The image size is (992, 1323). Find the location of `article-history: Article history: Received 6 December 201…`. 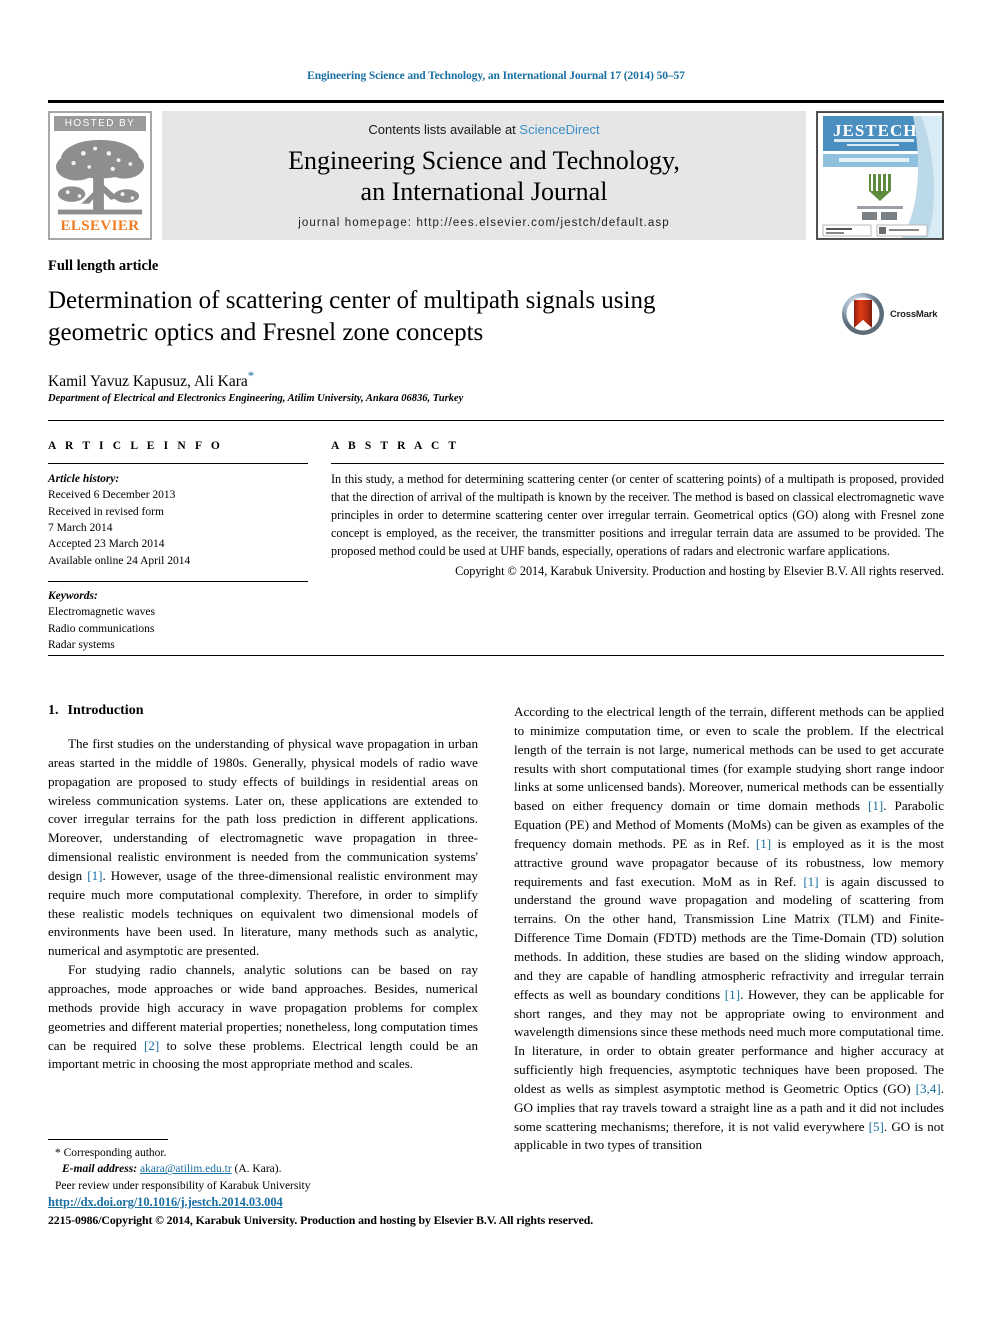

article-history: Article history: Received 6 December 201… is located at coordinates (178, 520).